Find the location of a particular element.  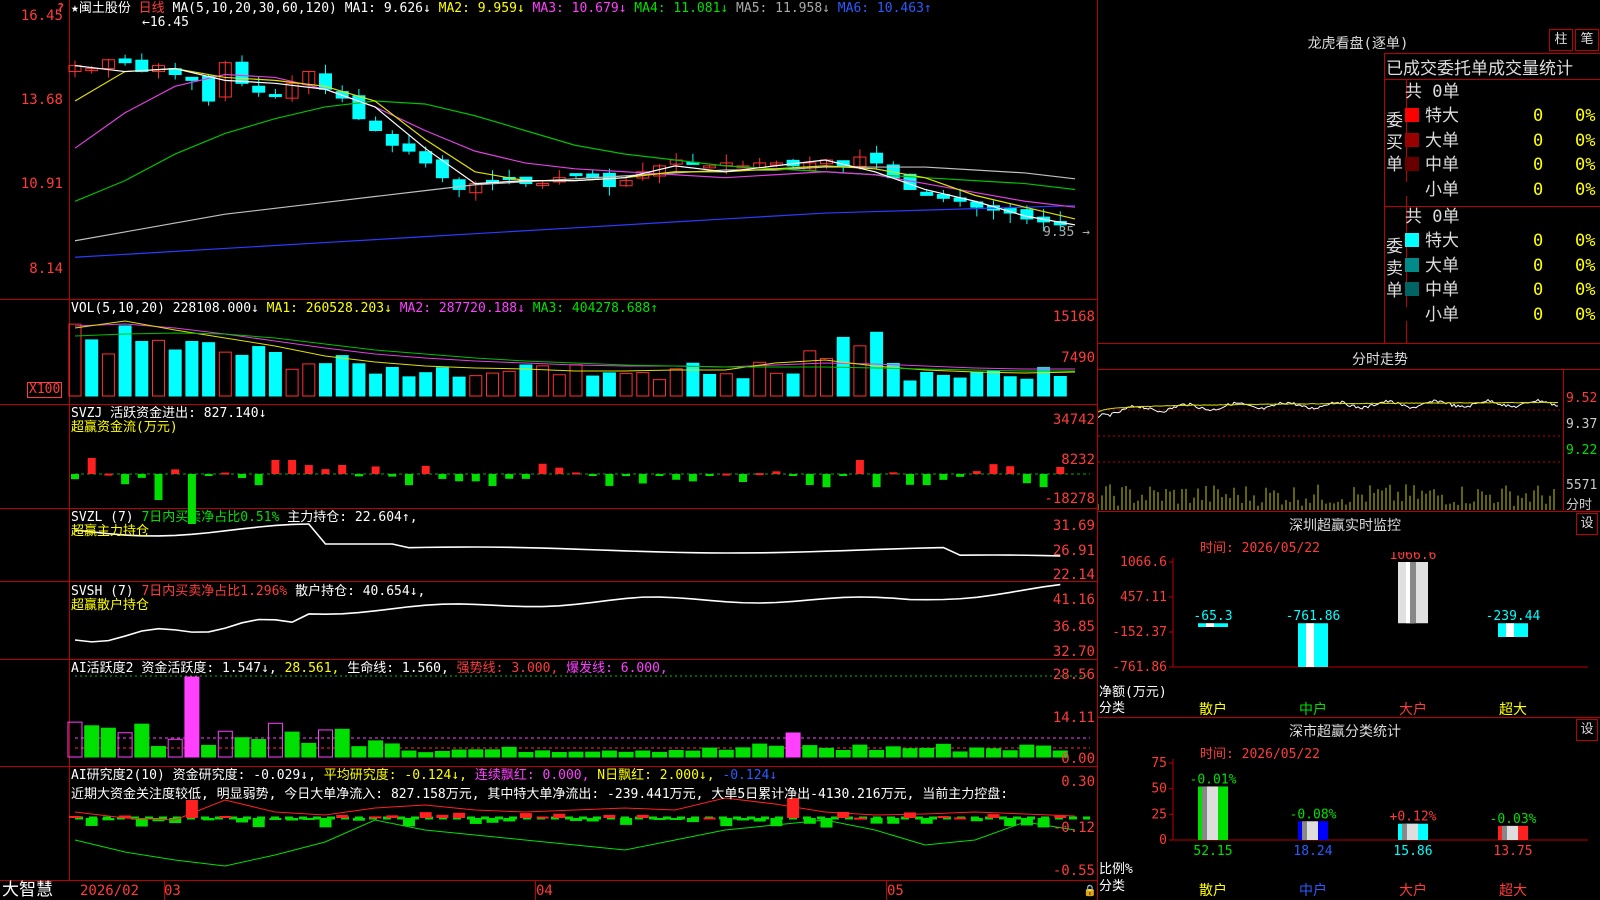

sell-row: 特大 0 0% is located at coordinates (1502, 241).